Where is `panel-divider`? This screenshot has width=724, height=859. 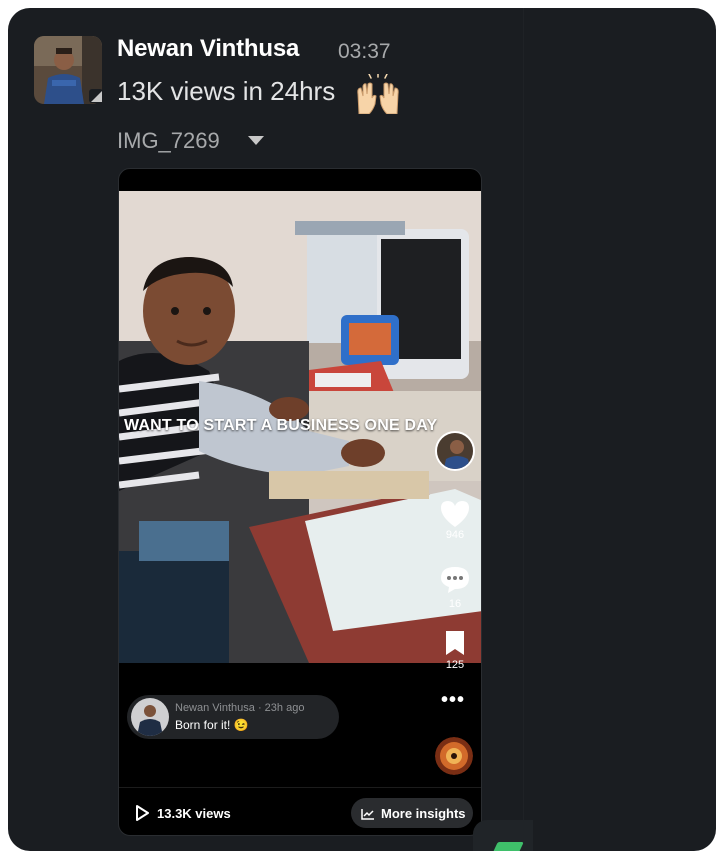 panel-divider is located at coordinates (523, 429).